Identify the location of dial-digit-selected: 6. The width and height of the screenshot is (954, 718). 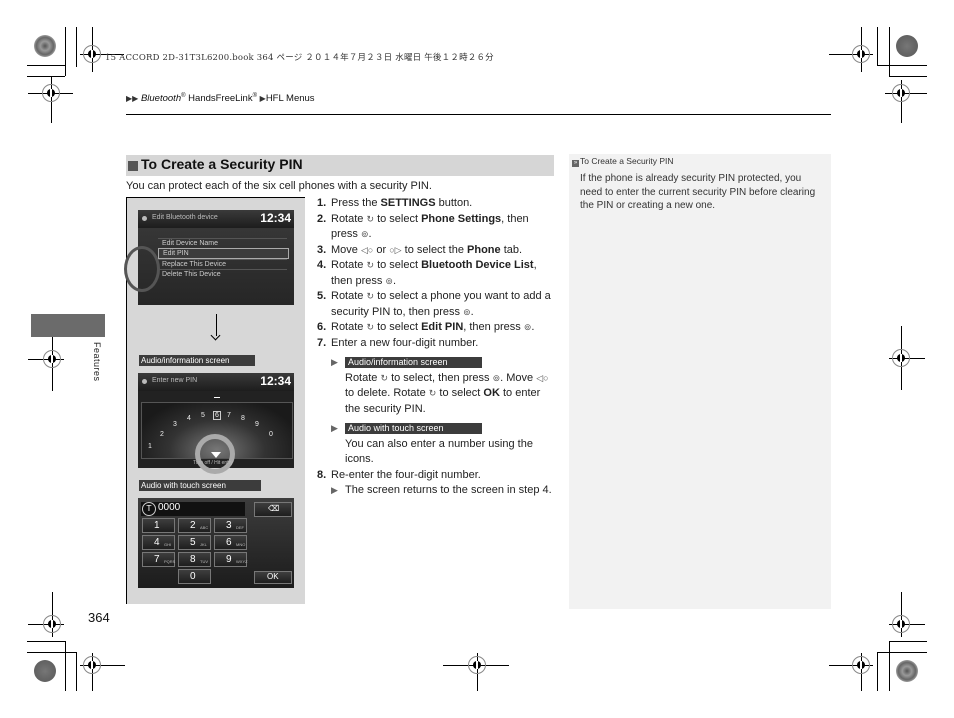
(217, 415).